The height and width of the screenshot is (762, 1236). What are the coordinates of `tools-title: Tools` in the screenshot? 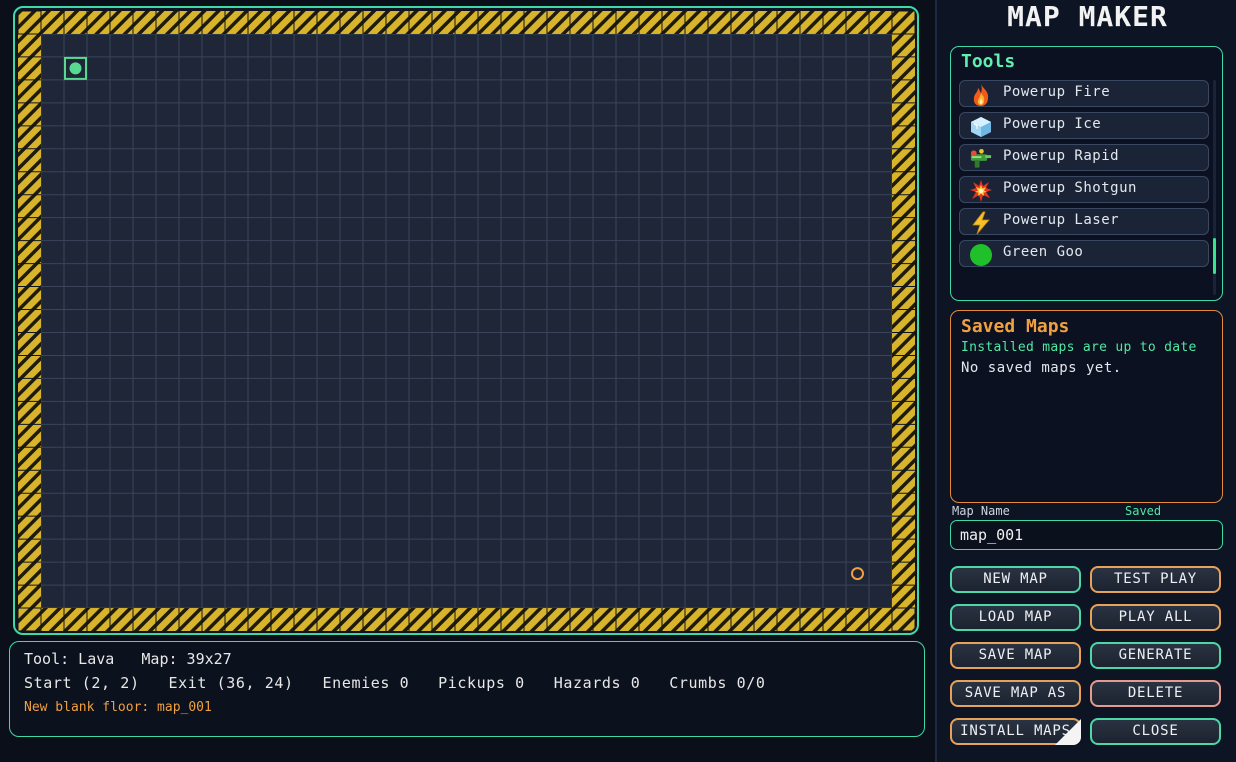 It's located at (988, 61).